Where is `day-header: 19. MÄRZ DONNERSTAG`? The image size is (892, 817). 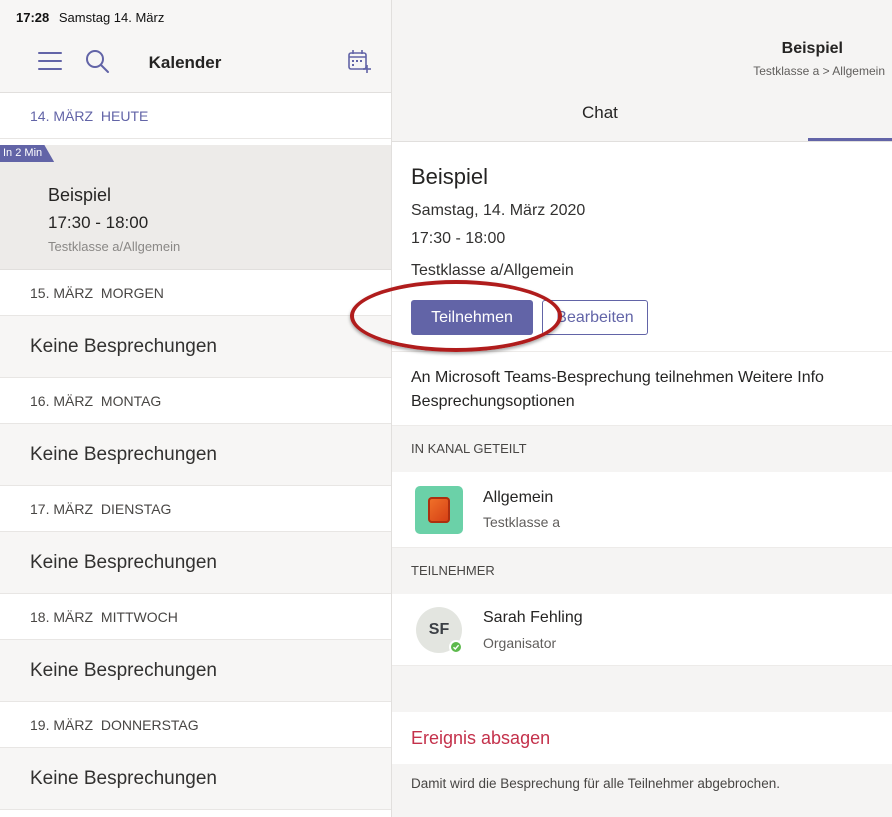
day-header: 19. MÄRZ DONNERSTAG is located at coordinates (195, 725).